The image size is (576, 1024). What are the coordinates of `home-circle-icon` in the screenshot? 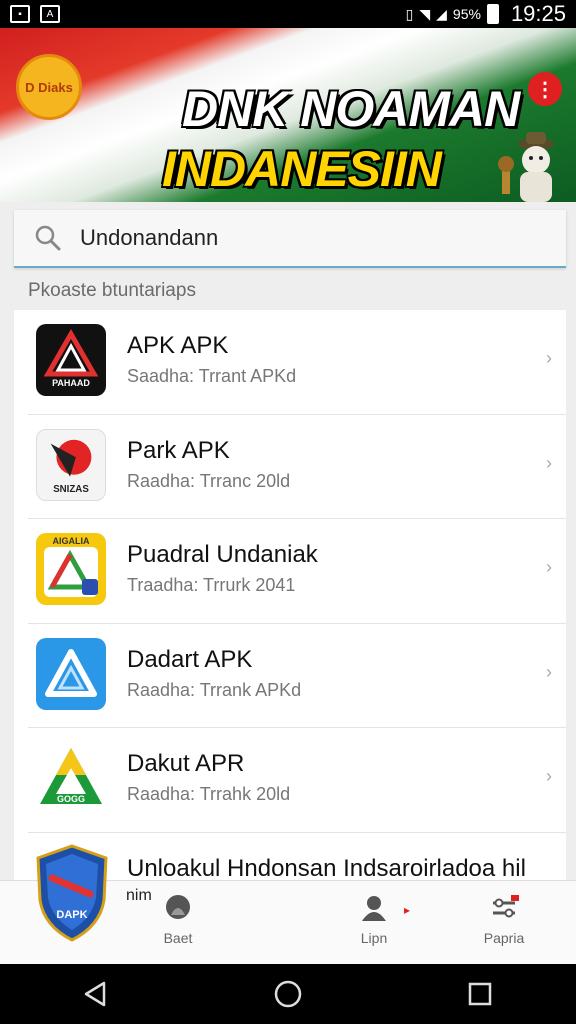 It's located at (288, 994).